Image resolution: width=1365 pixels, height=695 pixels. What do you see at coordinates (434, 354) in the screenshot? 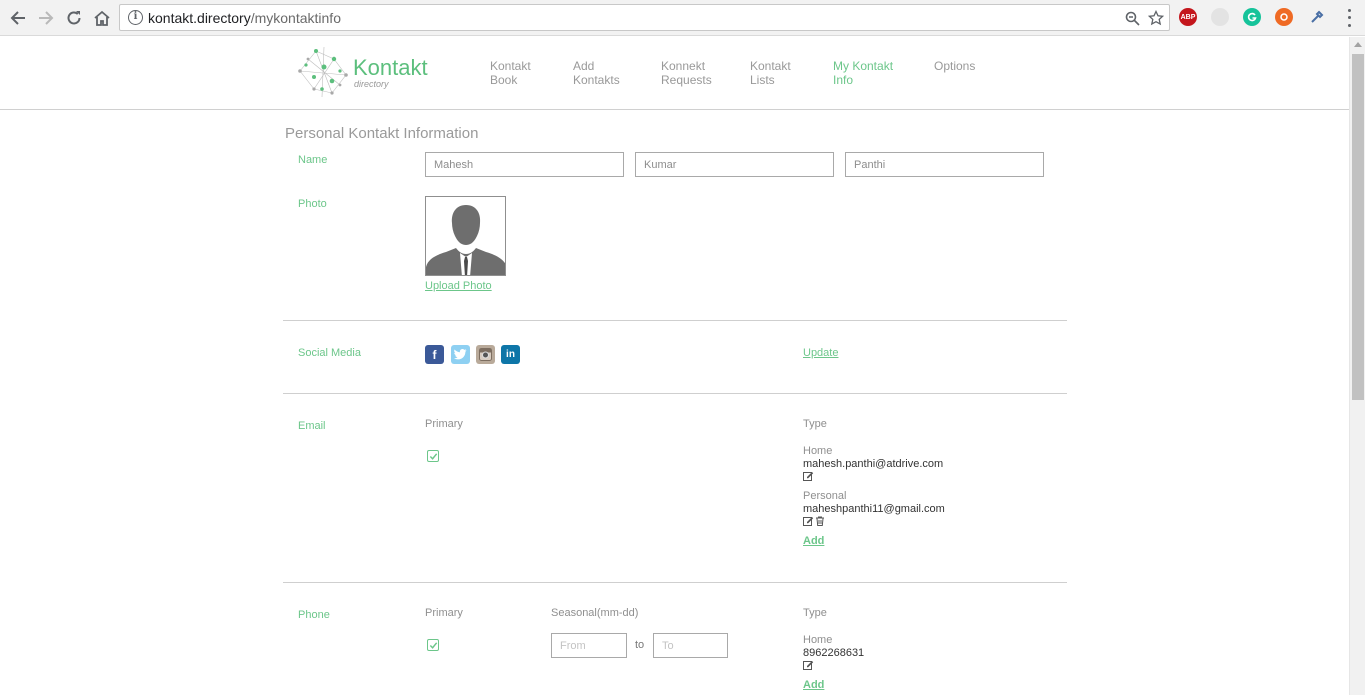
I see `facebook-icon: f` at bounding box center [434, 354].